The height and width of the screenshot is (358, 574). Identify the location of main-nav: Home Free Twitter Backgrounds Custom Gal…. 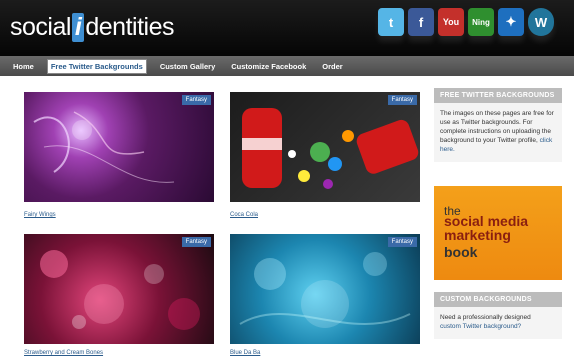
(287, 66).